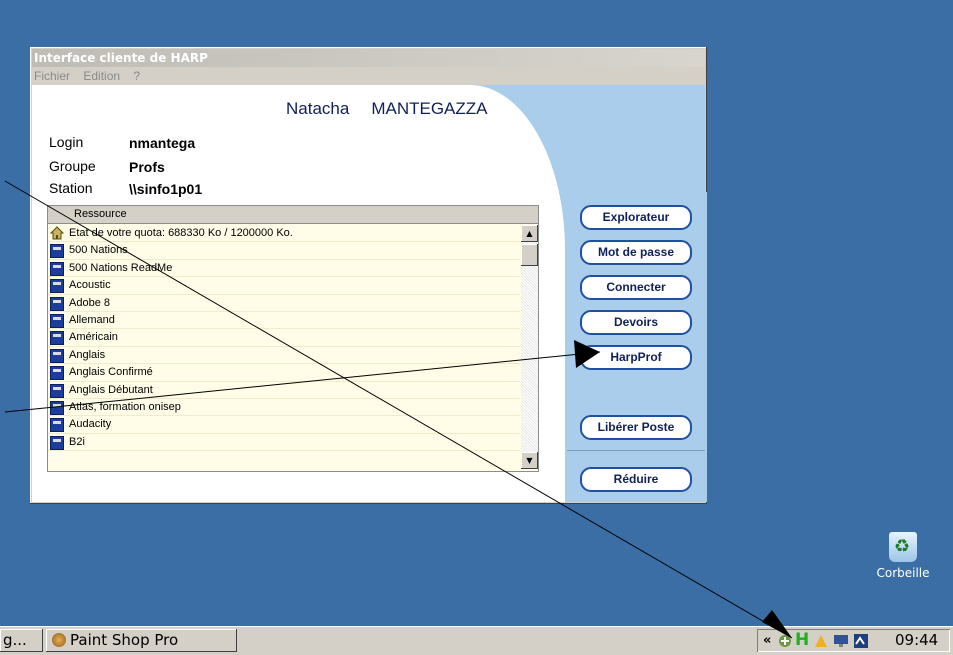 This screenshot has width=953, height=655. Describe the element at coordinates (284, 303) in the screenshot. I see `list-item: Adobe 8` at that location.